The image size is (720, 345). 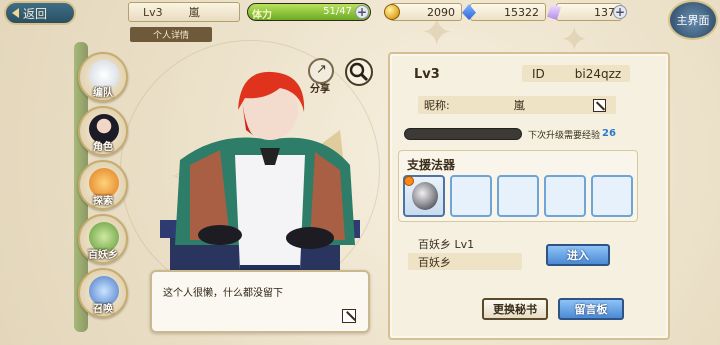 What do you see at coordinates (171, 34) in the screenshot?
I see `page-title: 个人详情` at bounding box center [171, 34].